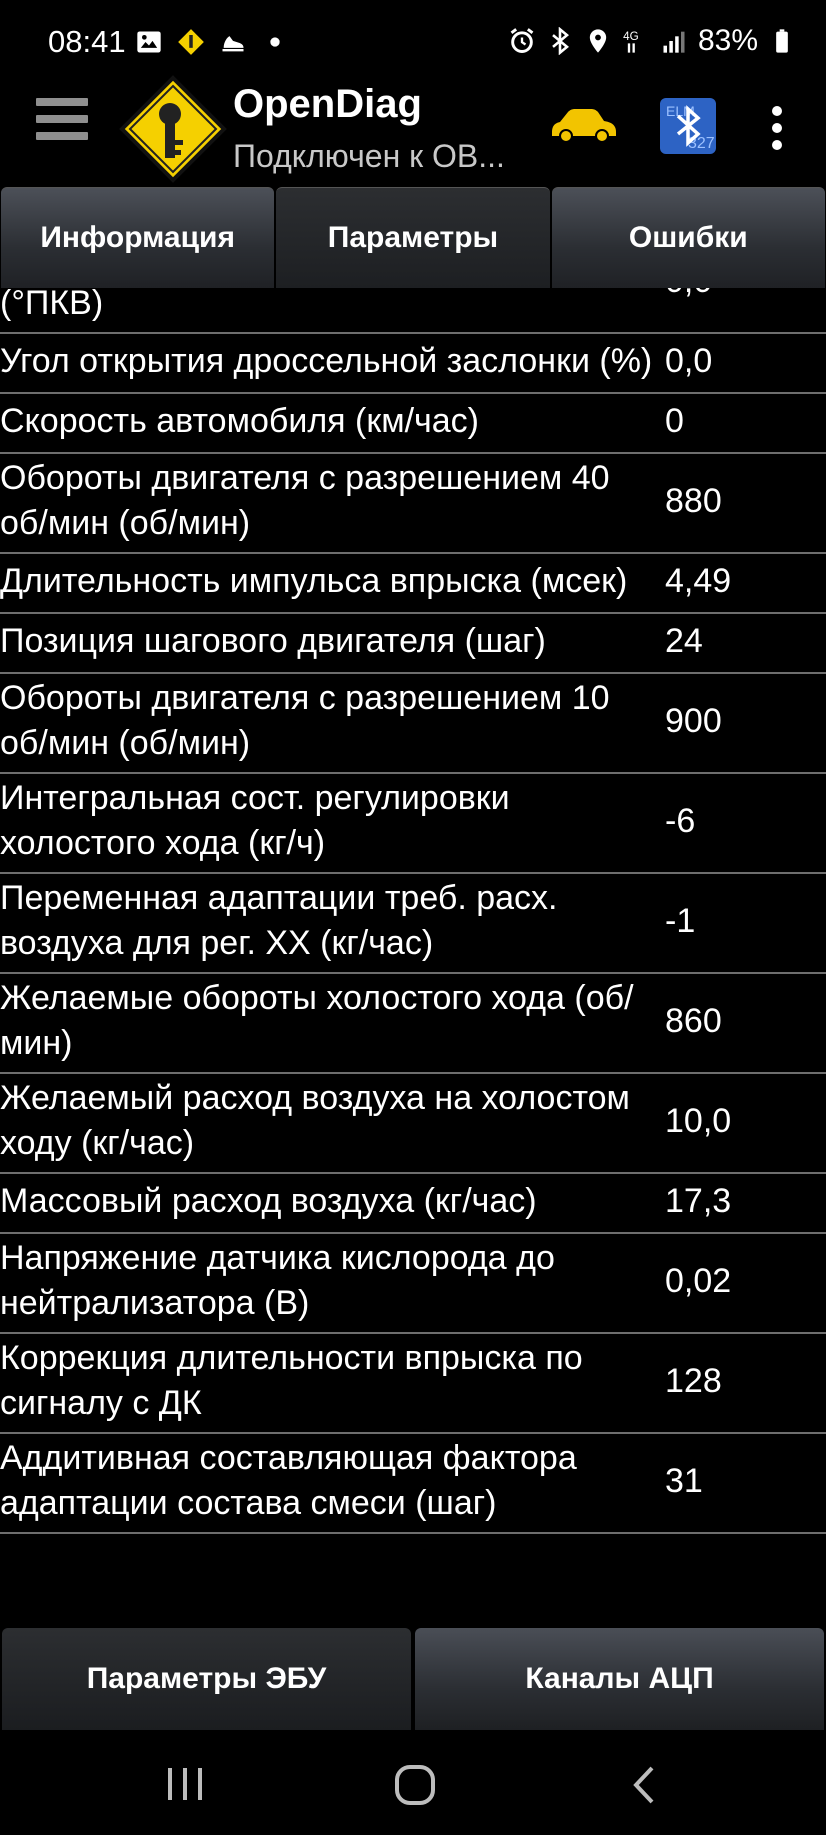 This screenshot has width=826, height=1835. Describe the element at coordinates (693, 720) in the screenshot. I see `param-value: 900` at that location.